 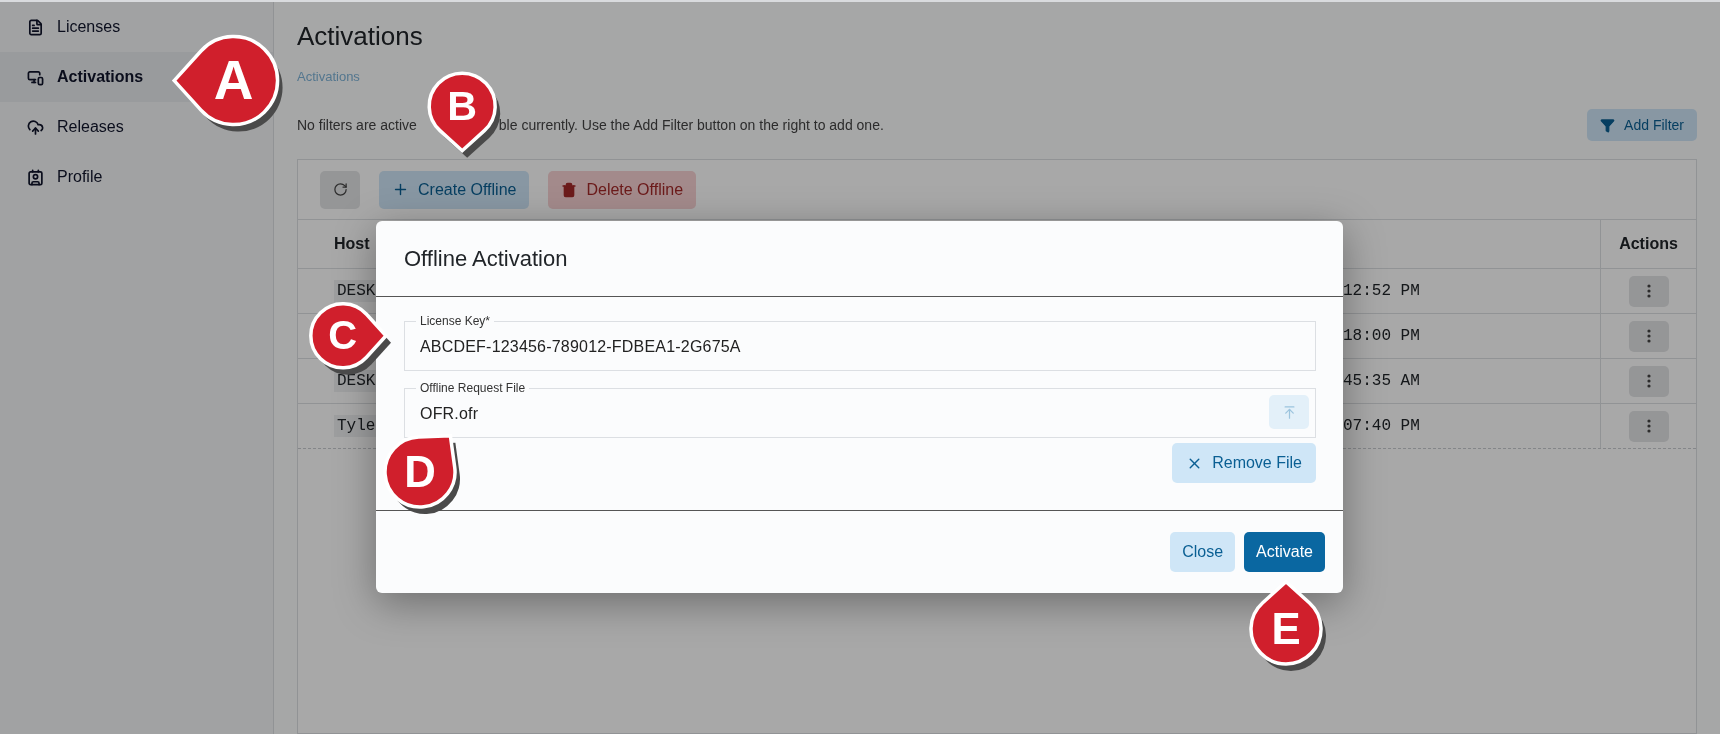 I want to click on refresh-button, so click(x=340, y=189).